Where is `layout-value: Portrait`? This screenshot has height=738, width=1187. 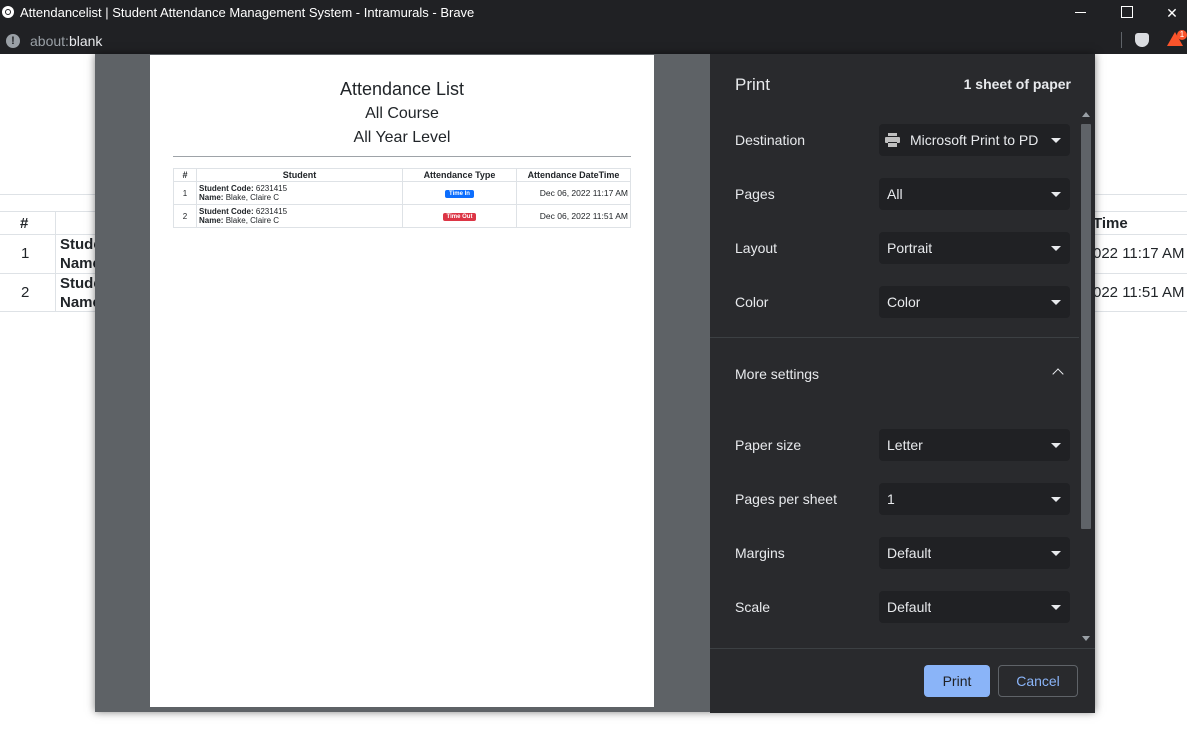
layout-value: Portrait is located at coordinates (910, 248).